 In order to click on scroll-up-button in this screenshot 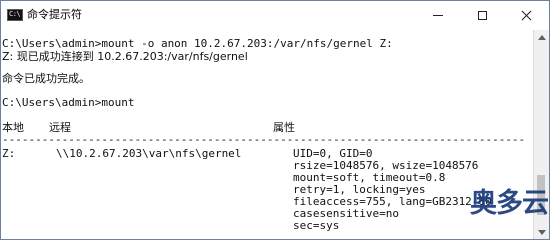, I will do `click(541, 37)`.